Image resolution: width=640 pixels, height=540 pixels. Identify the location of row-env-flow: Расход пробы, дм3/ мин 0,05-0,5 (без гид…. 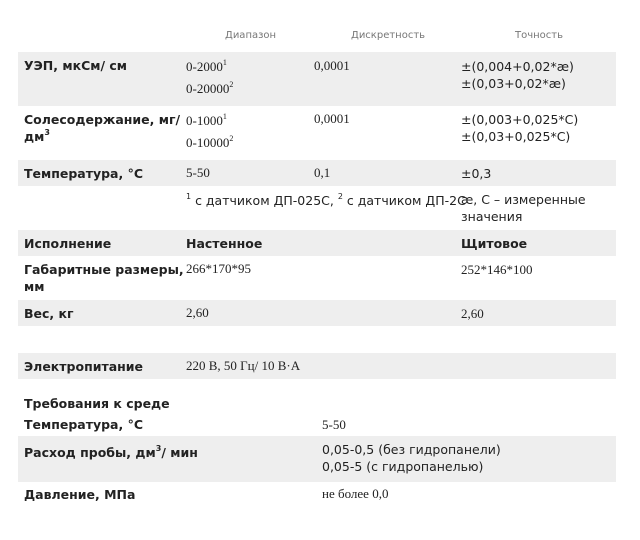
(317, 459).